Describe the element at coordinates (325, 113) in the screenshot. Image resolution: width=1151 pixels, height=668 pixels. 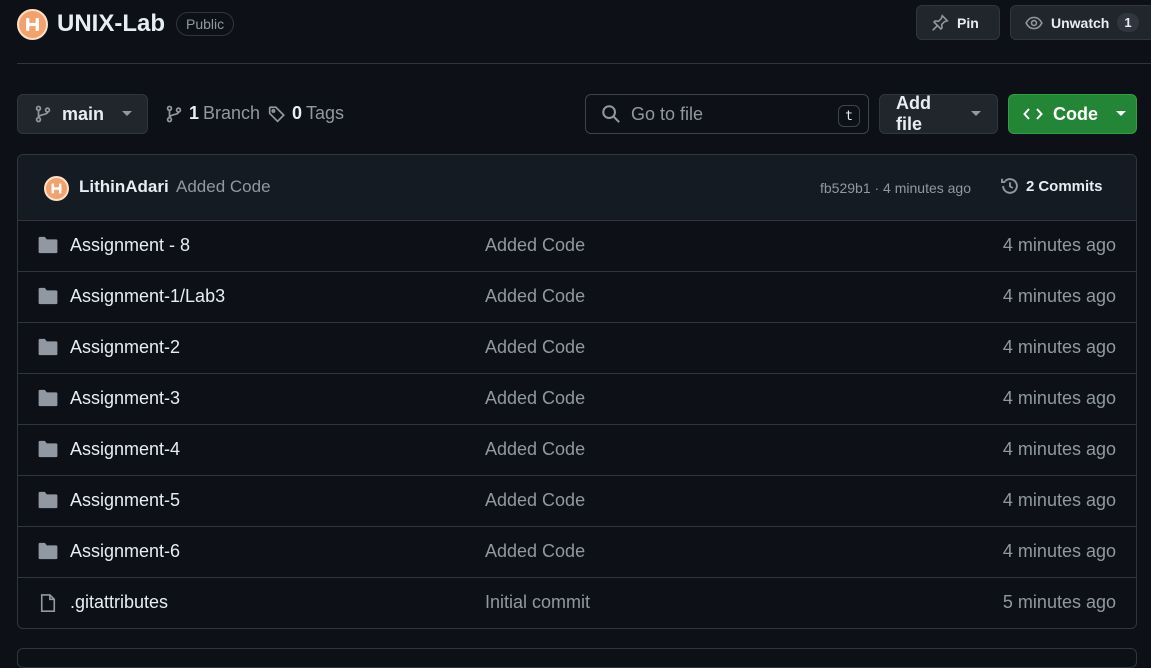
I see `tag-label: Tags` at that location.